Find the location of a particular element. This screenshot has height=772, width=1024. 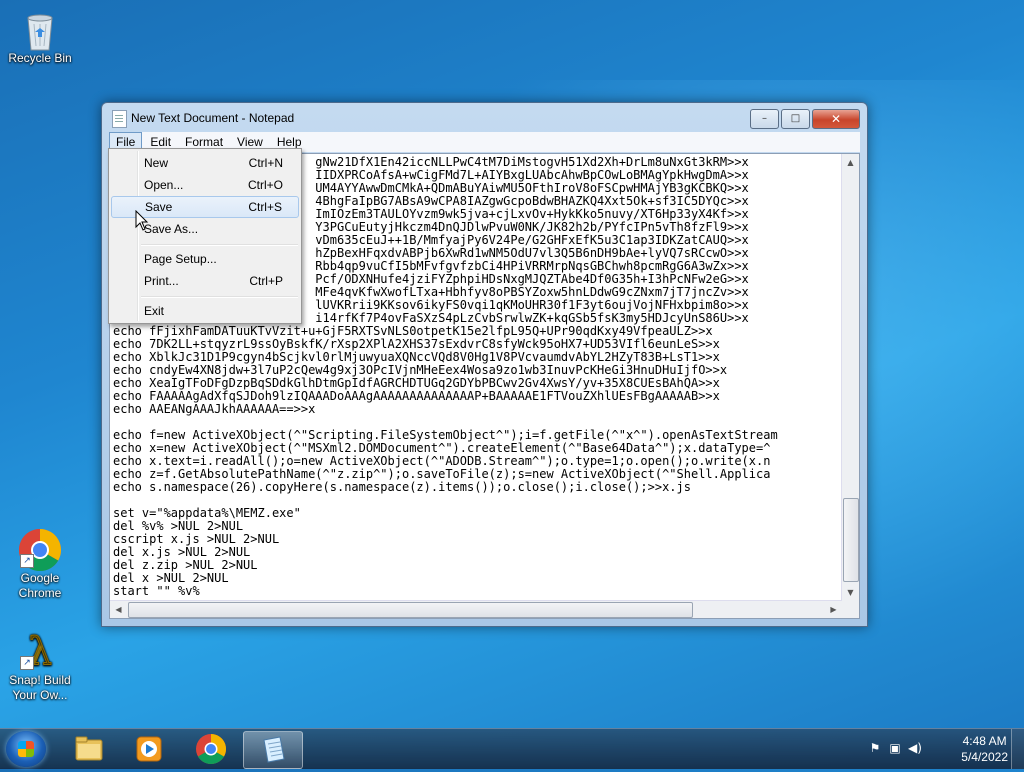

recycle-bin-icon is located at coordinates (40, 29).